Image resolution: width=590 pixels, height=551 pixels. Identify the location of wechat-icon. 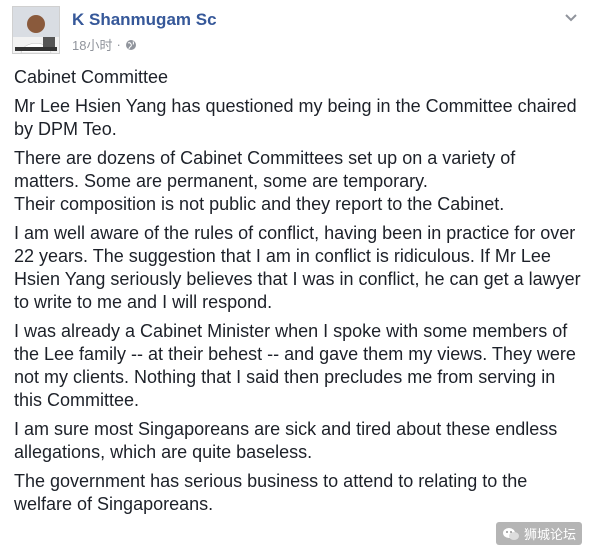
(510, 533).